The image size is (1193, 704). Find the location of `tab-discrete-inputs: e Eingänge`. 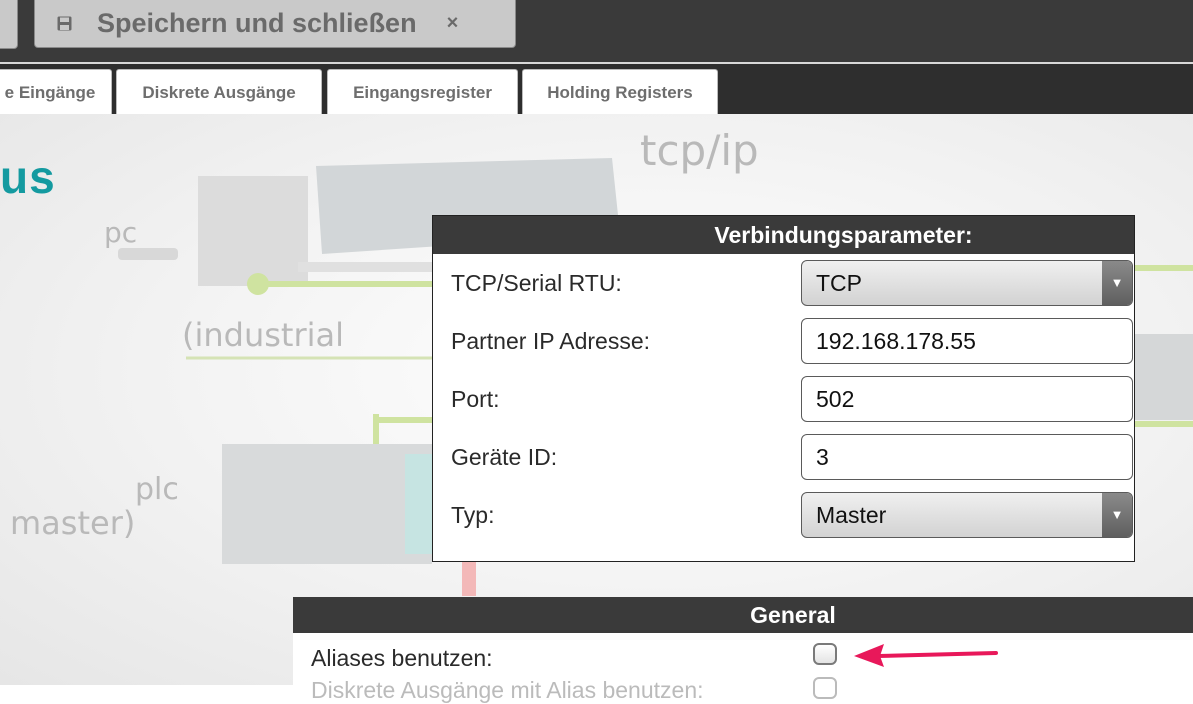

tab-discrete-inputs: e Eingänge is located at coordinates (56, 92).